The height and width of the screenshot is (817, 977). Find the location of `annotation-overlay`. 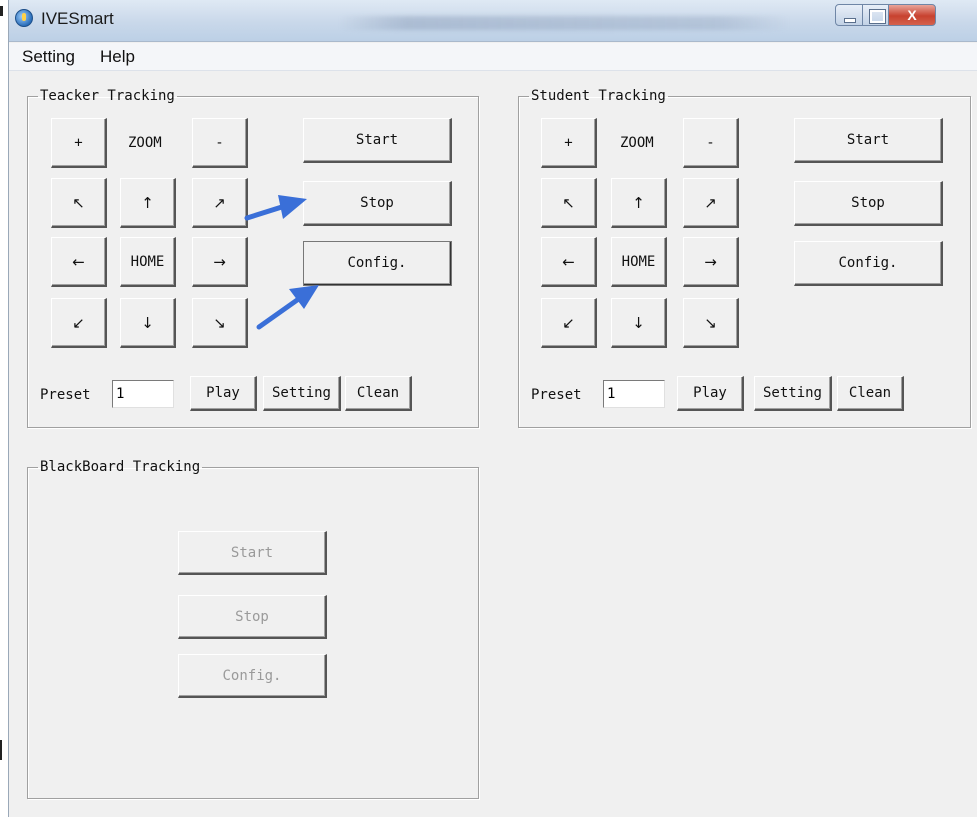

annotation-overlay is located at coordinates (281, 262).